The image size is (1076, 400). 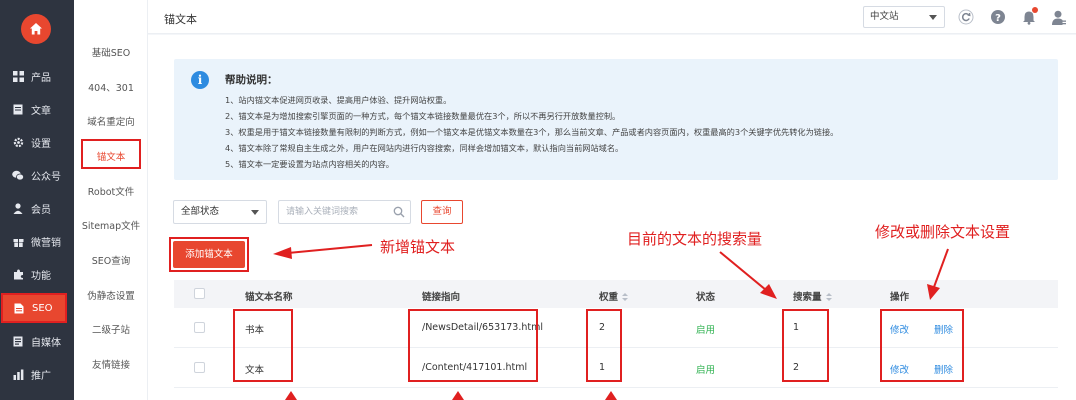 I want to click on arrow-head-actions, so click(x=933, y=292).